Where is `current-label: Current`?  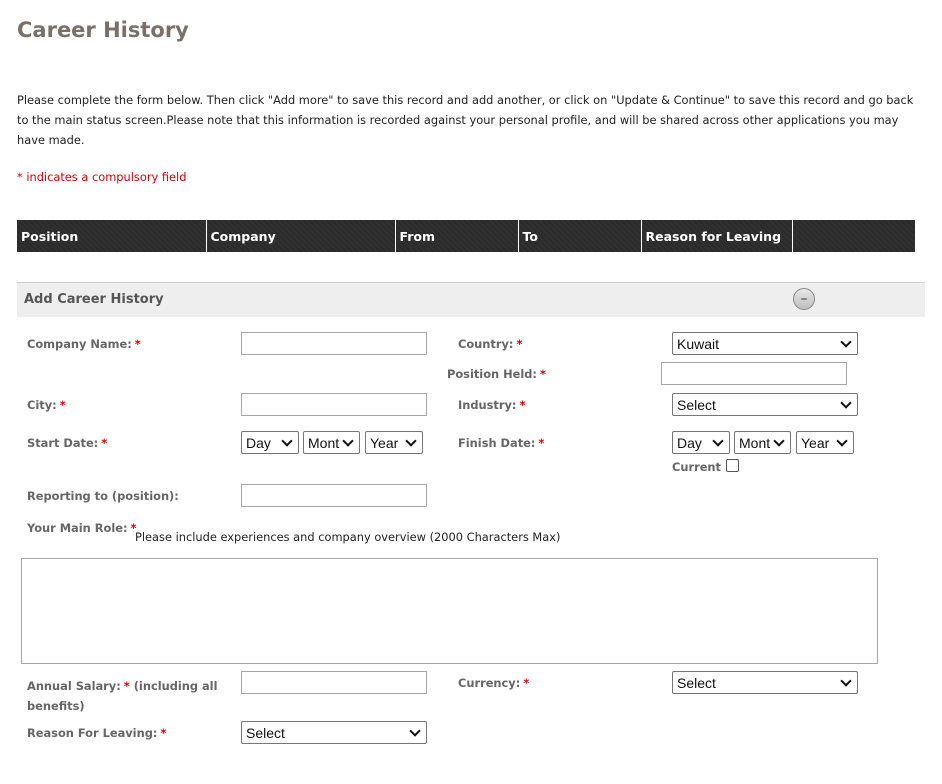
current-label: Current is located at coordinates (696, 467).